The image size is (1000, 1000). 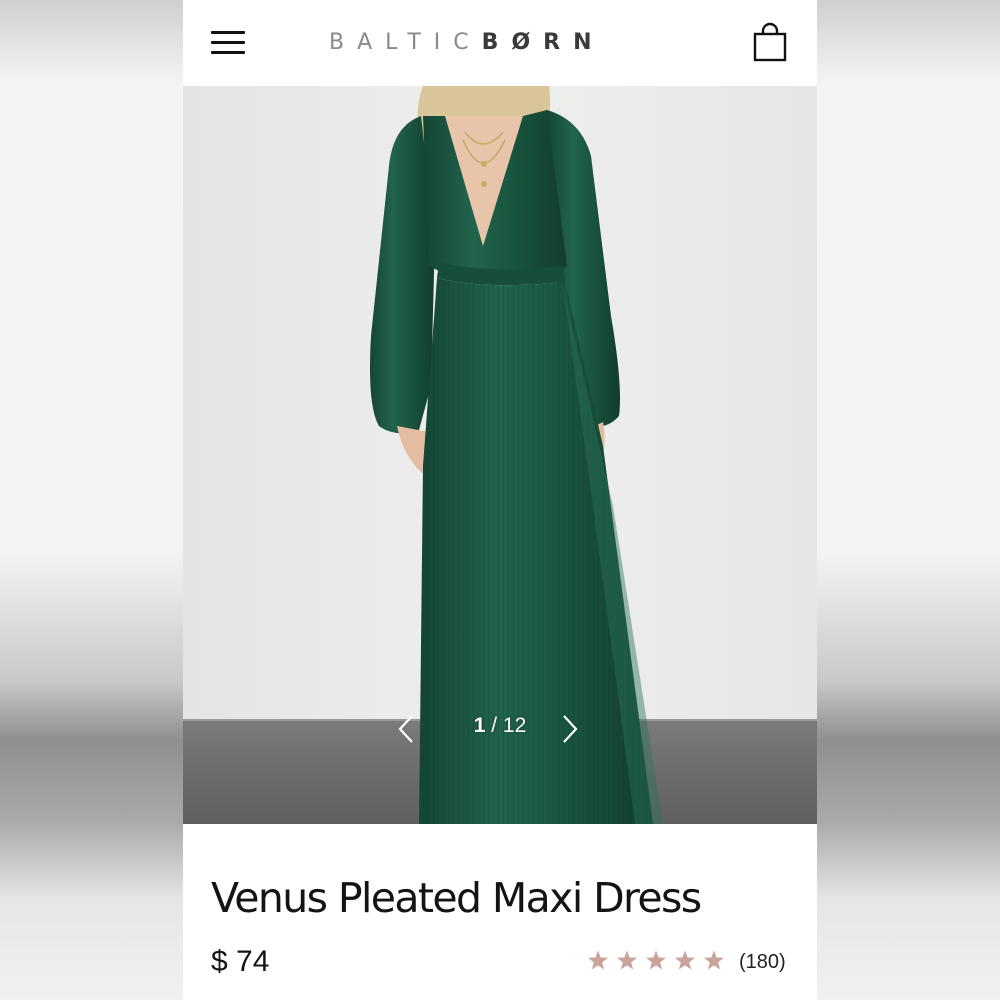 I want to click on brand-logo: BALTICBØRN, so click(x=501, y=43).